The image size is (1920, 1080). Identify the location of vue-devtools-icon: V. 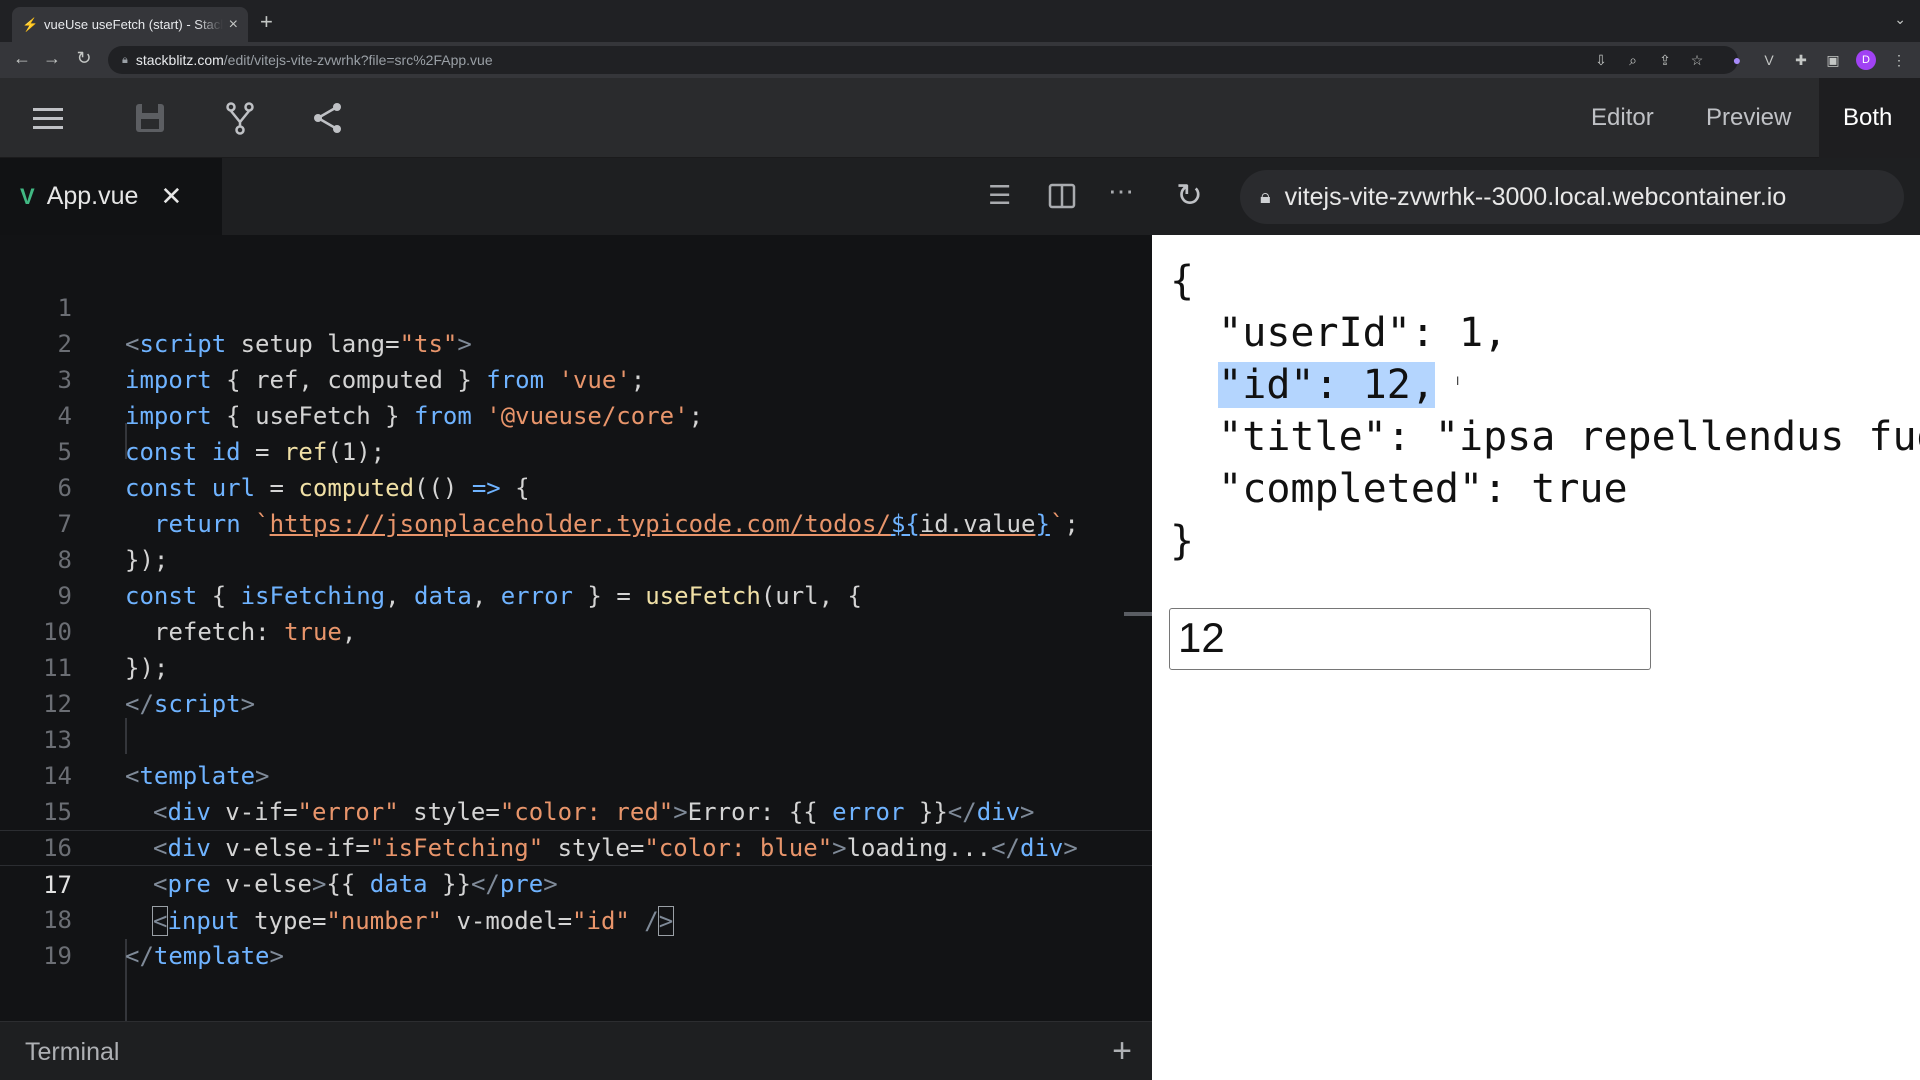
(1769, 60).